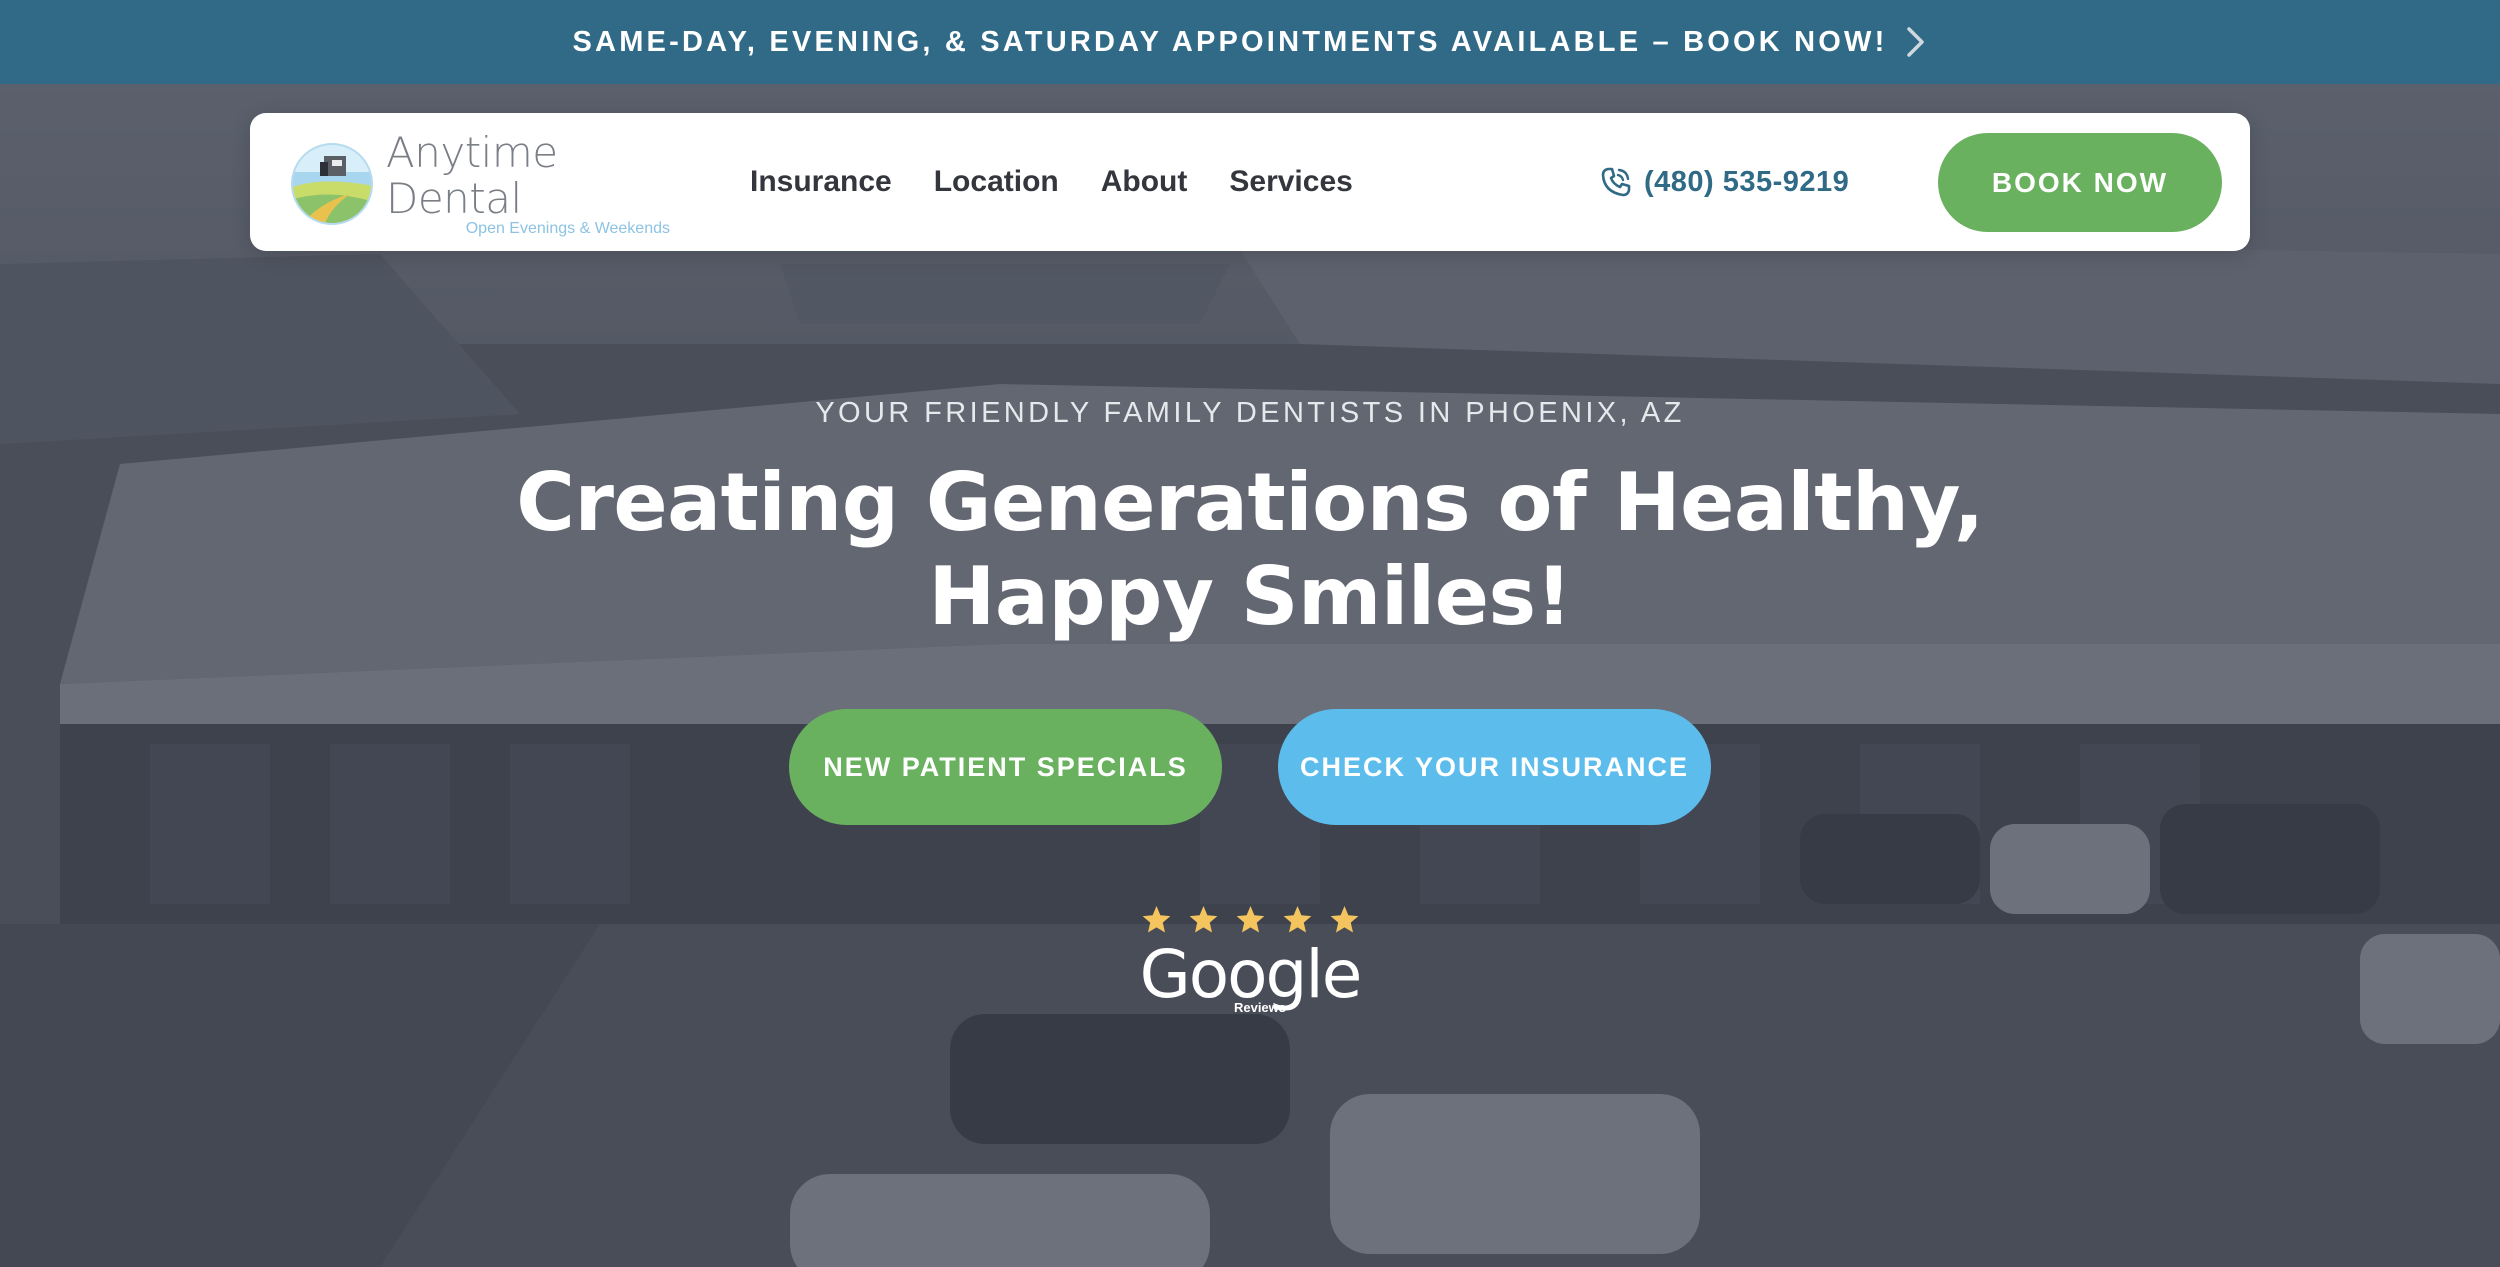 This screenshot has width=2500, height=1267. What do you see at coordinates (2080, 182) in the screenshot?
I see `book-now-button: BOOK NOW` at bounding box center [2080, 182].